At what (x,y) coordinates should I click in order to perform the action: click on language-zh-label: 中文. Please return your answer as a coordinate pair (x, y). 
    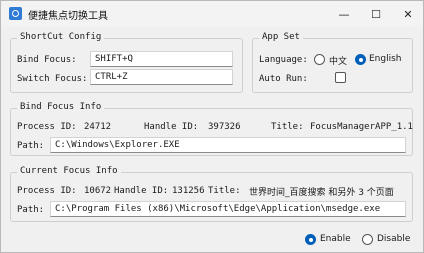
    Looking at the image, I should click on (338, 60).